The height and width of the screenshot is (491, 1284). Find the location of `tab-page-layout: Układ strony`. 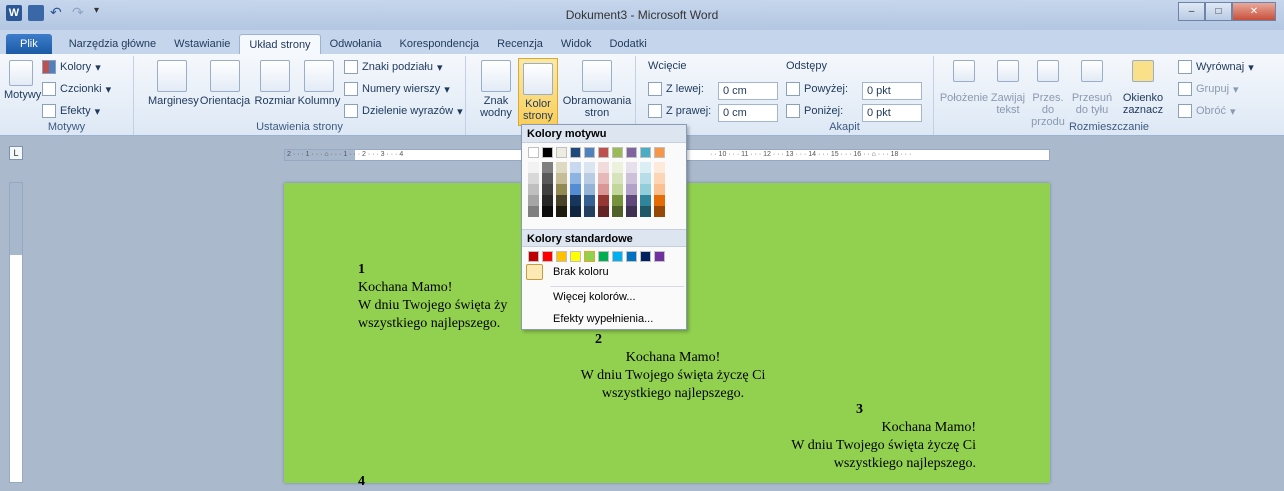

tab-page-layout: Układ strony is located at coordinates (280, 44).